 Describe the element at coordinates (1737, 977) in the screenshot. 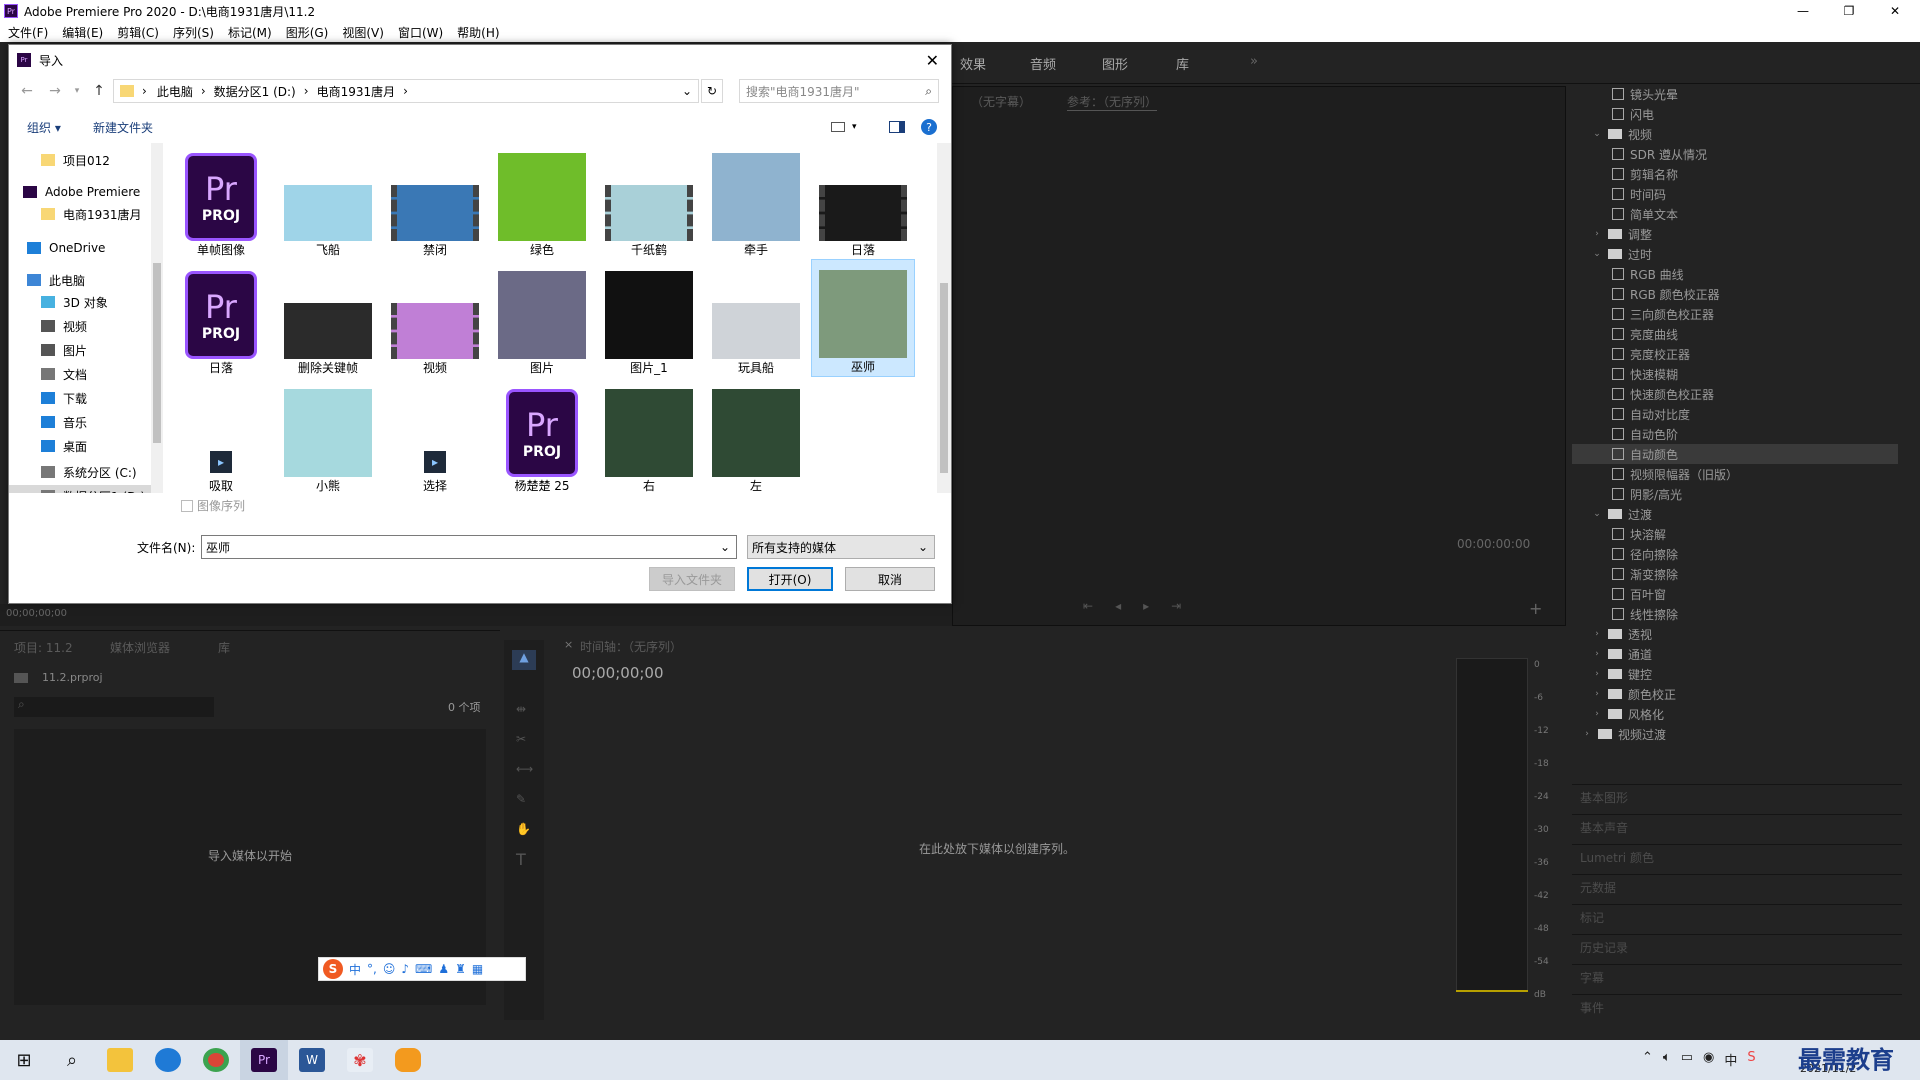

I see `side-section: 字幕` at that location.